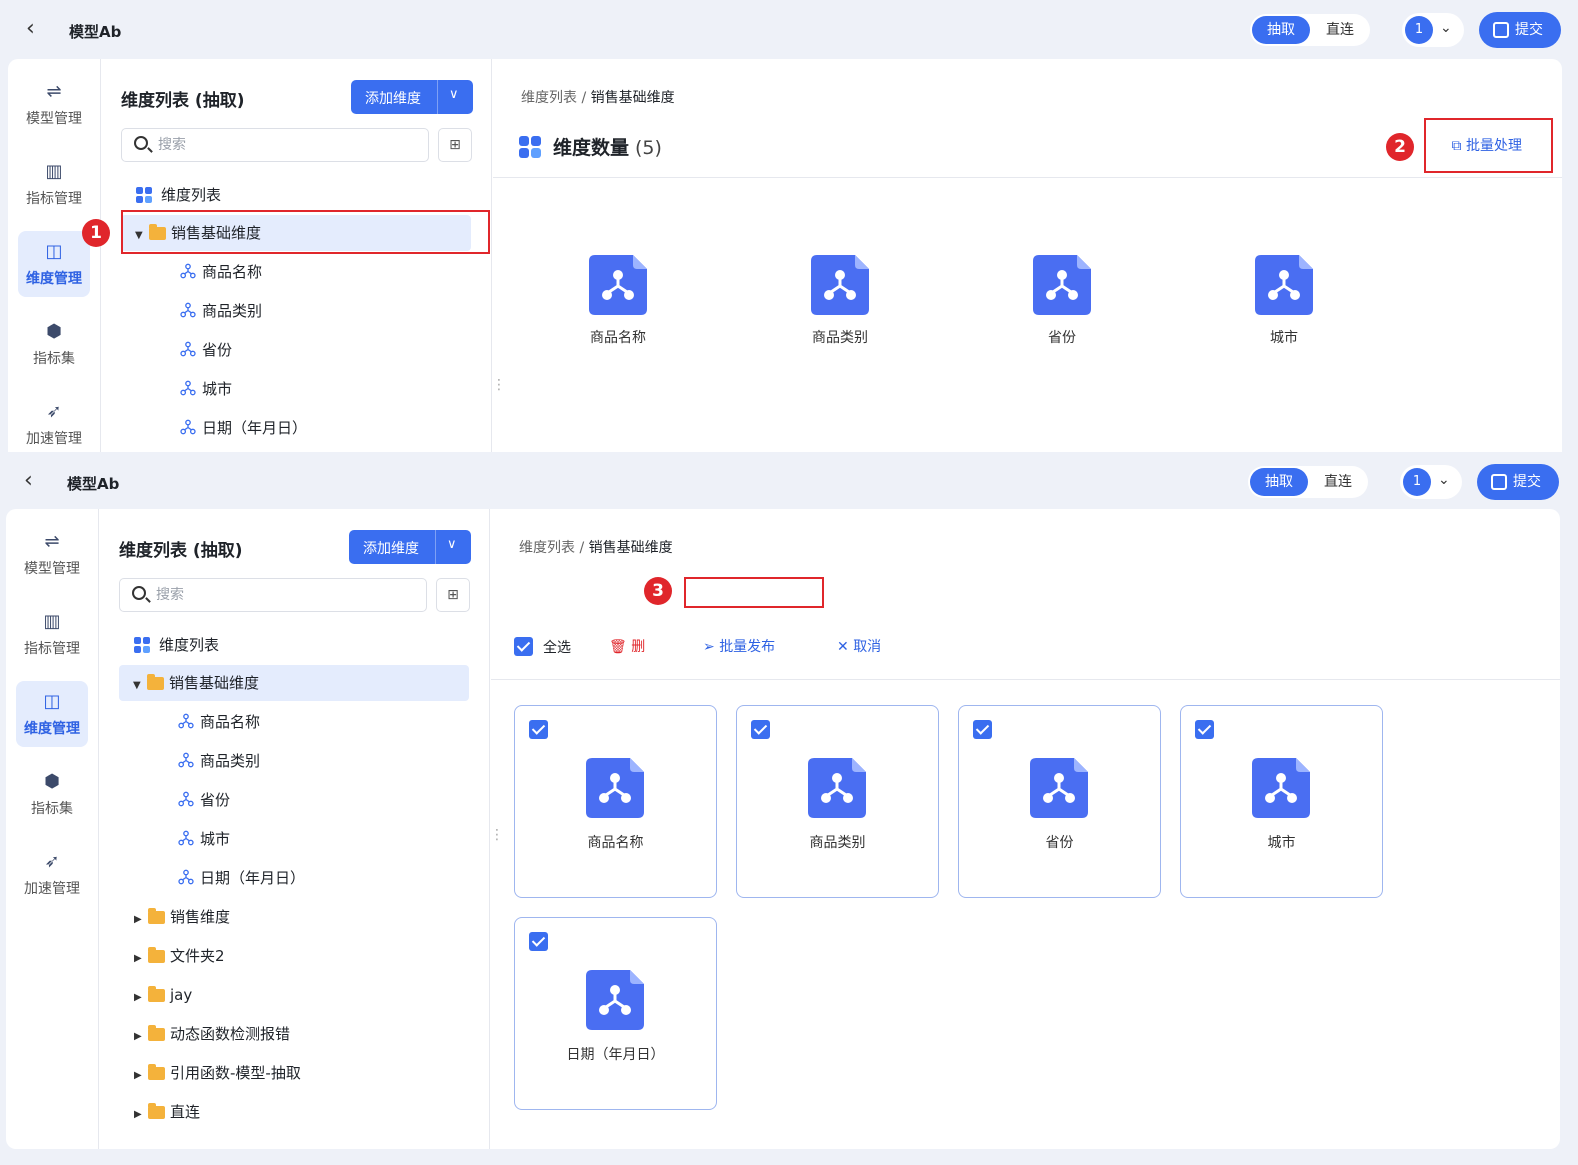 This screenshot has height=1165, width=1578. Describe the element at coordinates (627, 647) in the screenshot. I see `delete-button: 🗑 删` at that location.